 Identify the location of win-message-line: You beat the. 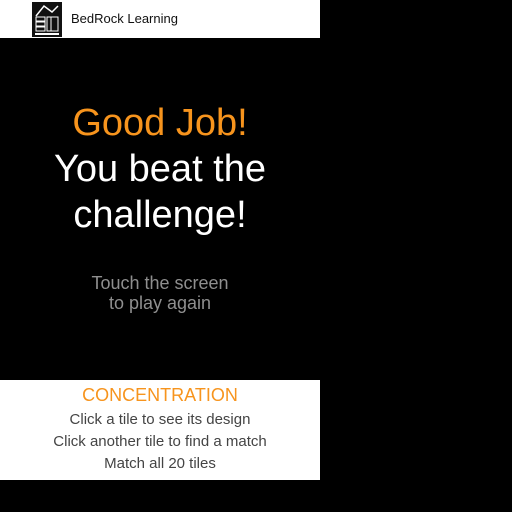
(160, 169).